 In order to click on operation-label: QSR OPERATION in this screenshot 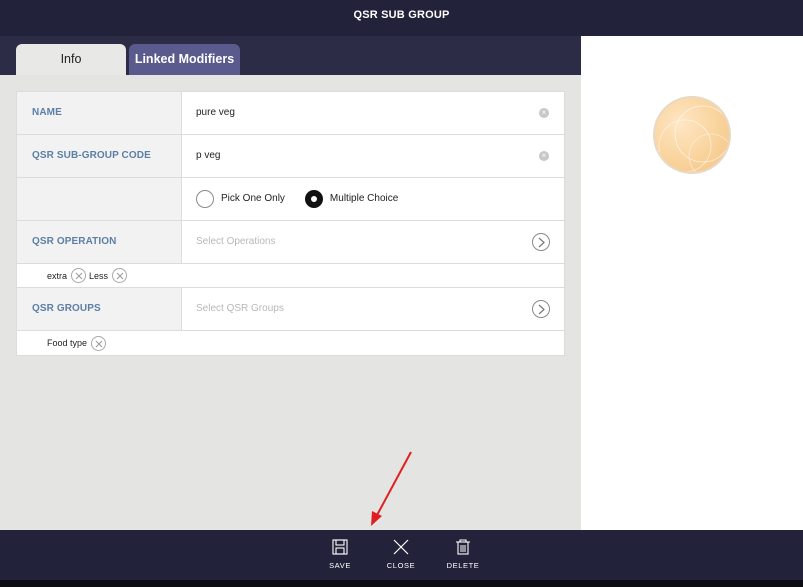, I will do `click(99, 242)`.